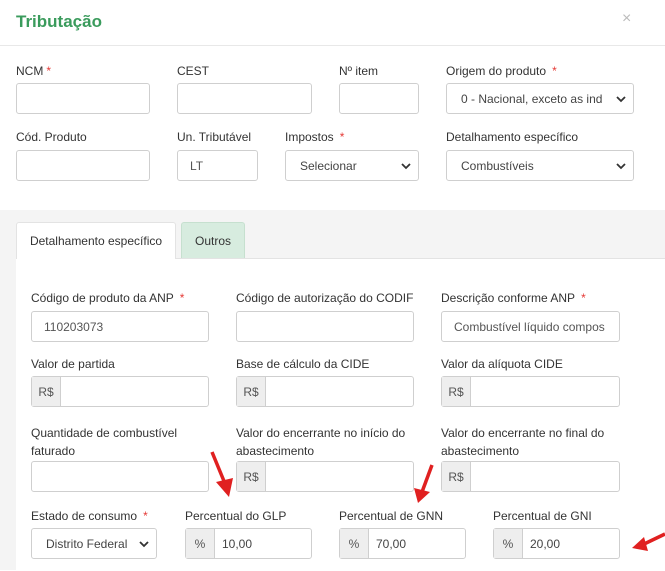 This screenshot has width=665, height=571. I want to click on origem-select: 0 - Nacional, exceto as ind, so click(540, 98).